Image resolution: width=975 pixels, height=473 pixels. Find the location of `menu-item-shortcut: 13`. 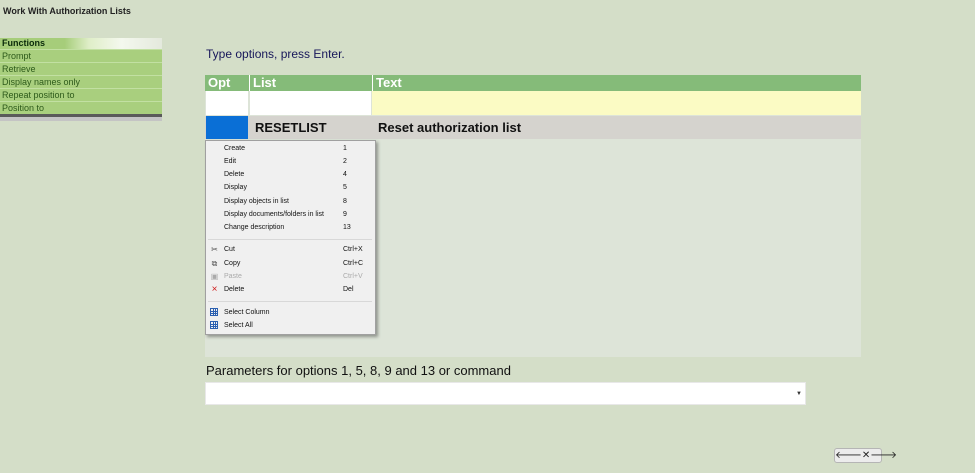

menu-item-shortcut: 13 is located at coordinates (347, 227).